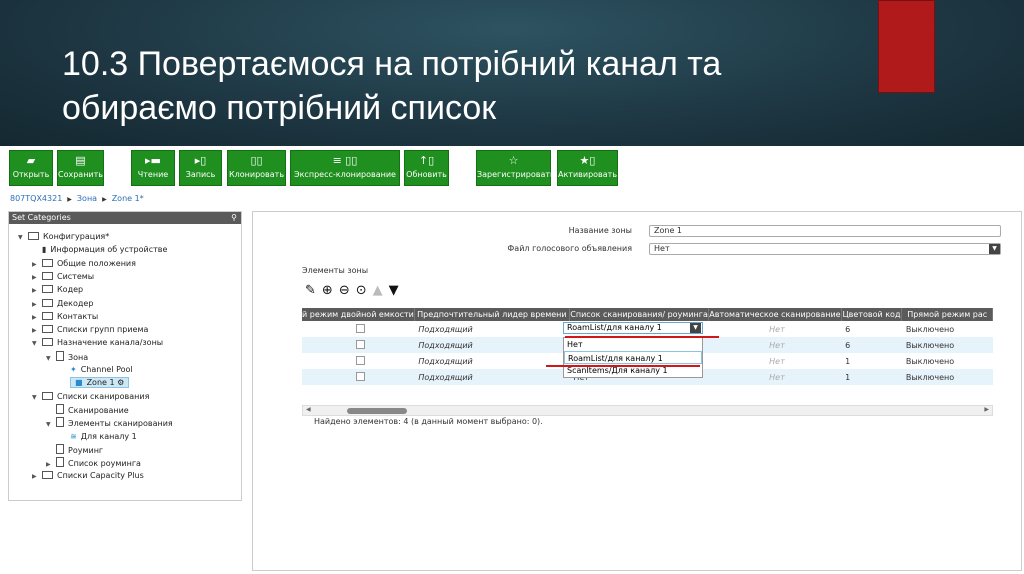  I want to click on add-icon: ⊕, so click(330, 290).